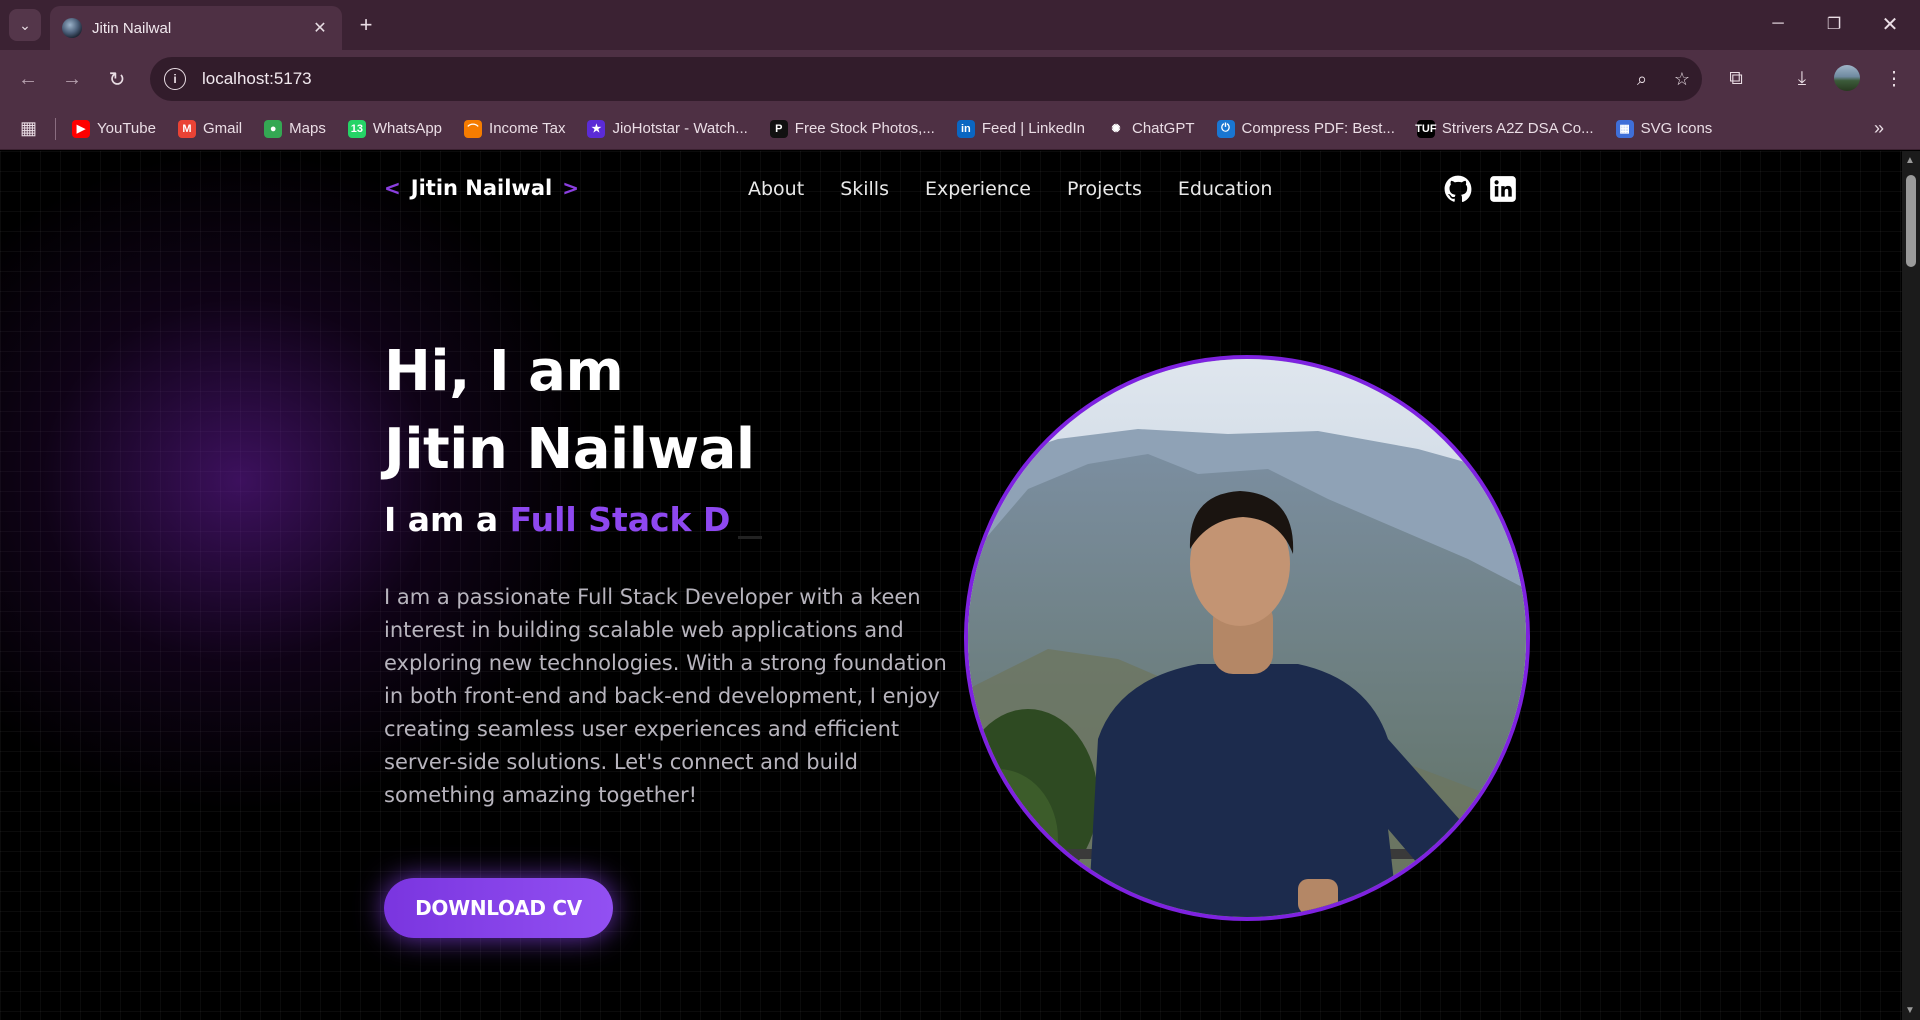 This screenshot has height=1020, width=1920. I want to click on bookmark-item: M Gmail, so click(210, 128).